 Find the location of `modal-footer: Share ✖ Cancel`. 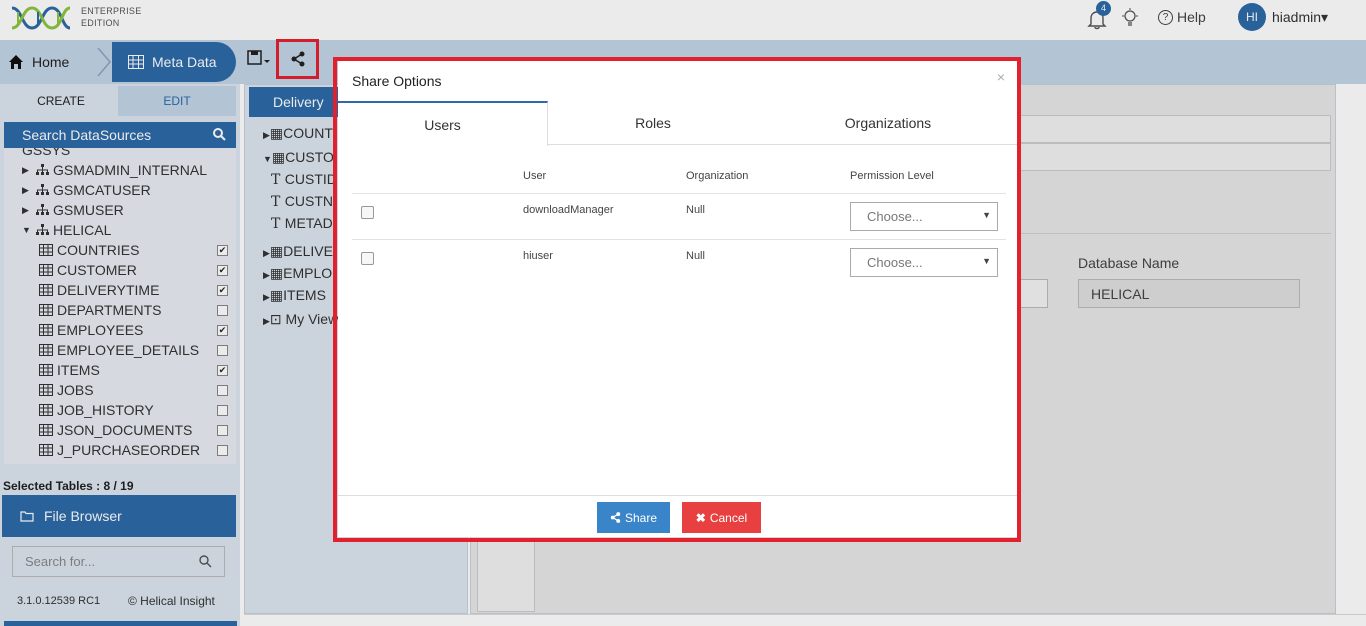

modal-footer: Share ✖ Cancel is located at coordinates (677, 516).